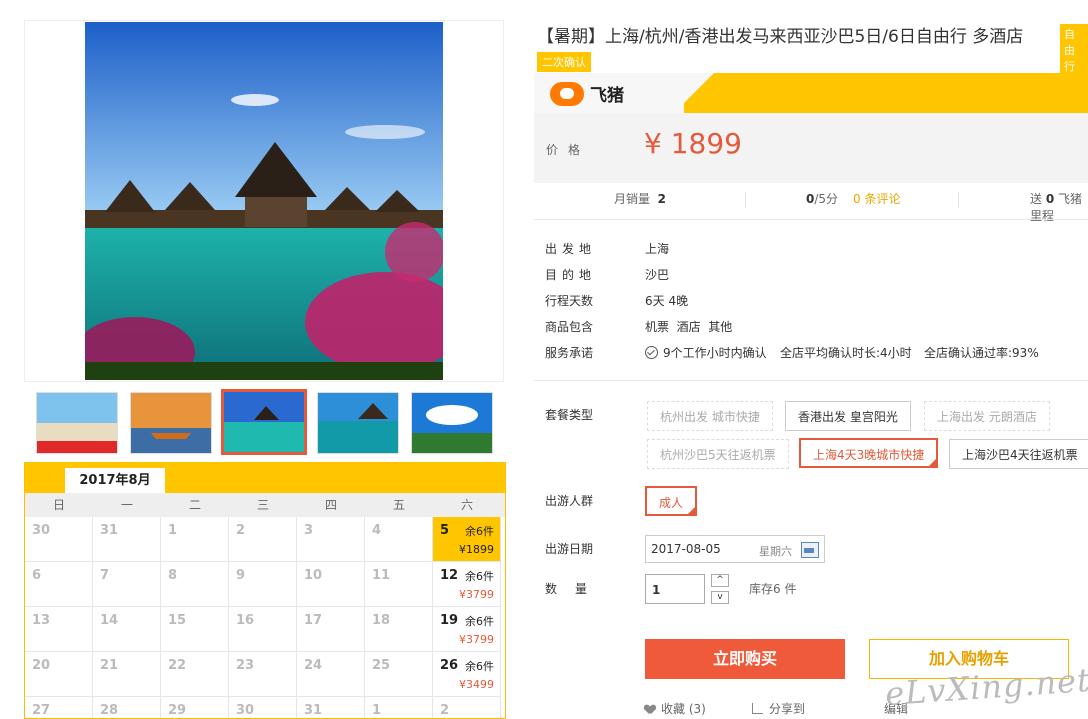  I want to click on calendar-day-number: 31, so click(109, 530).